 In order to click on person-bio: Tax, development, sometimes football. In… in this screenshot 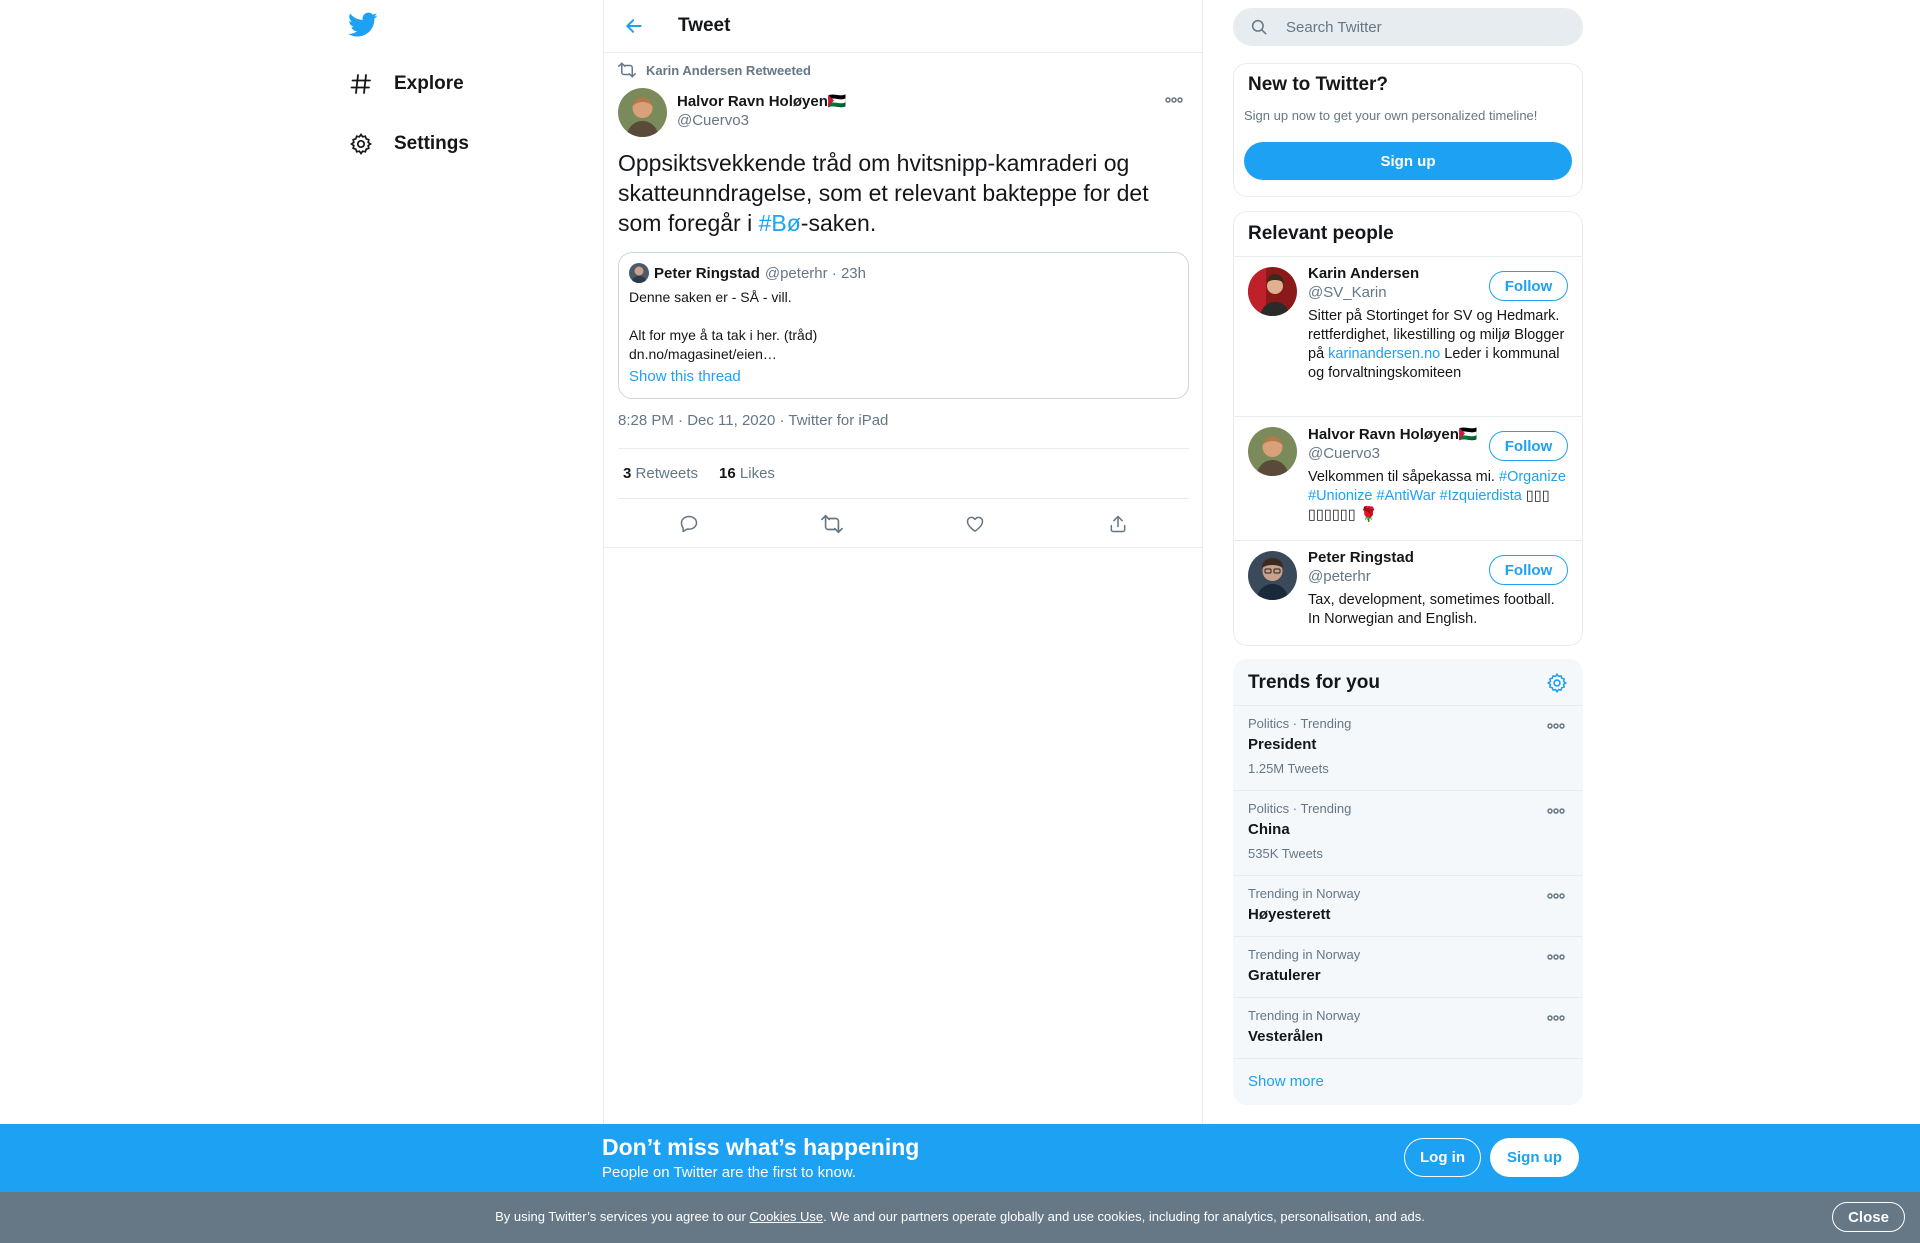, I will do `click(1431, 609)`.